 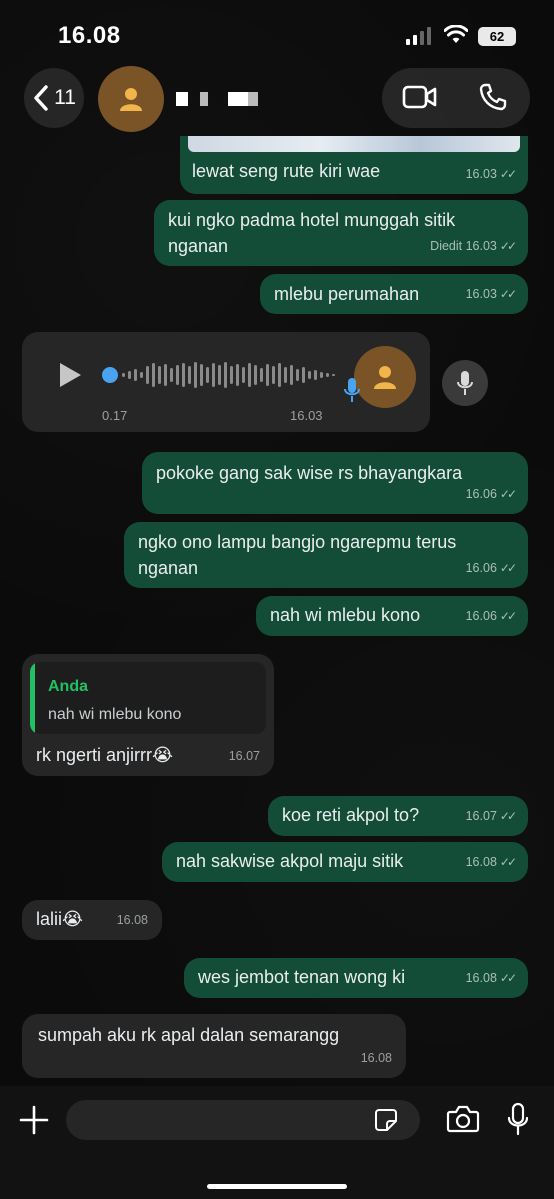 I want to click on message-outgoing: koe reti akpol to? 16.07 ✓✓, so click(x=398, y=816).